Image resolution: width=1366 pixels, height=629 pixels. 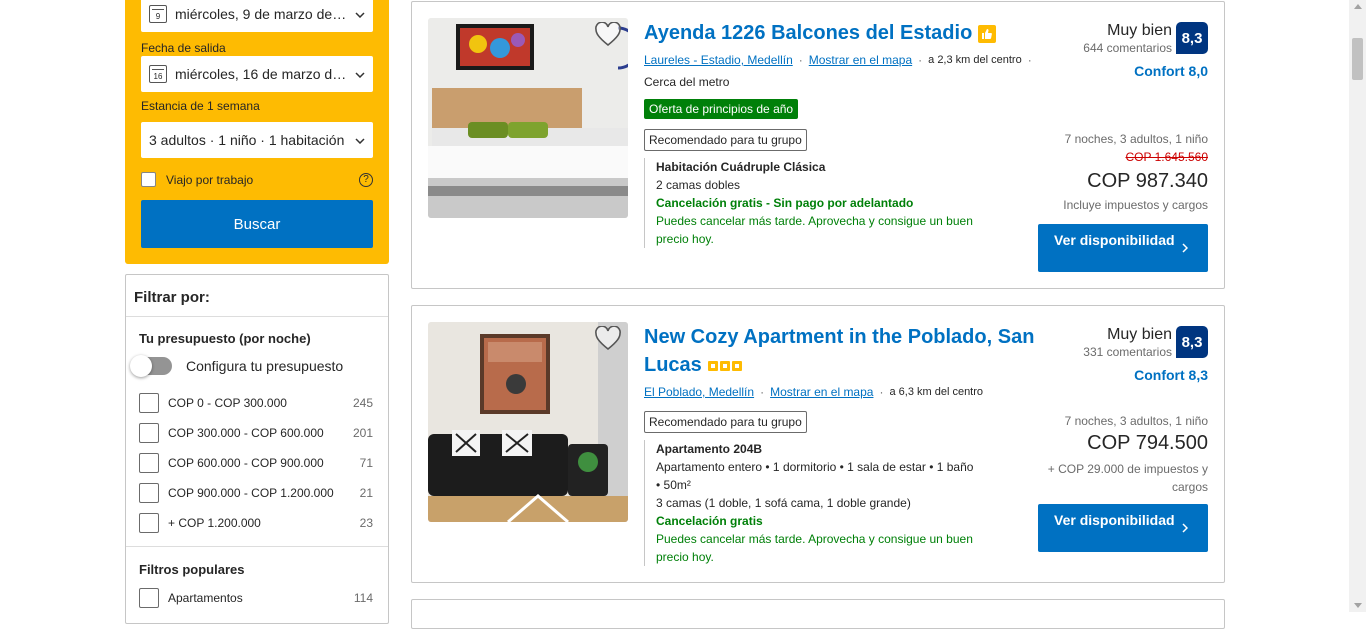 What do you see at coordinates (699, 392) in the screenshot?
I see `area-link: El Poblado, Medellín` at bounding box center [699, 392].